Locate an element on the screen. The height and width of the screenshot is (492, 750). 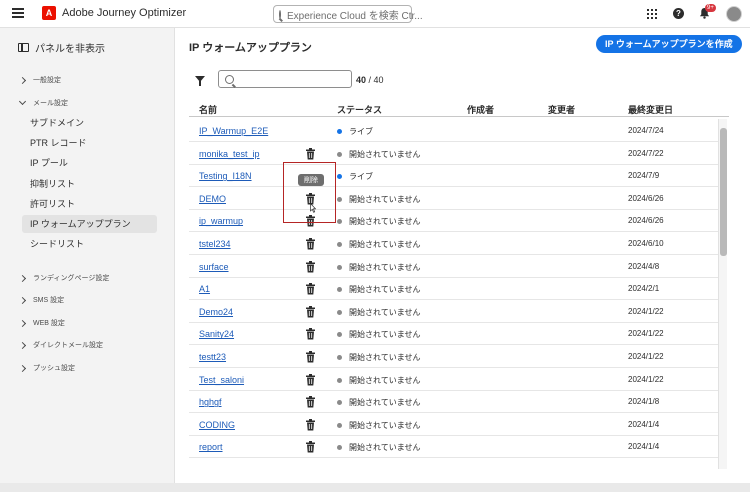
table-row: DEMO 開始されていません 2024/6/26 is located at coordinates (454, 198).